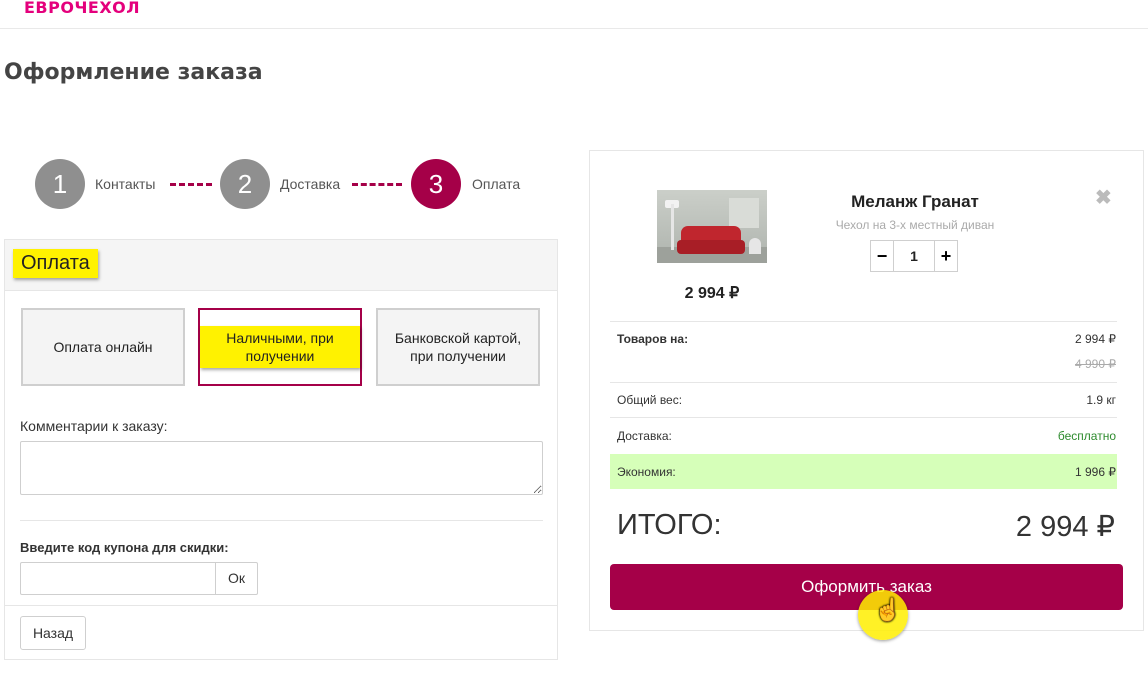  Describe the element at coordinates (653, 339) in the screenshot. I see `goods-total-label: Товаров на:` at that location.